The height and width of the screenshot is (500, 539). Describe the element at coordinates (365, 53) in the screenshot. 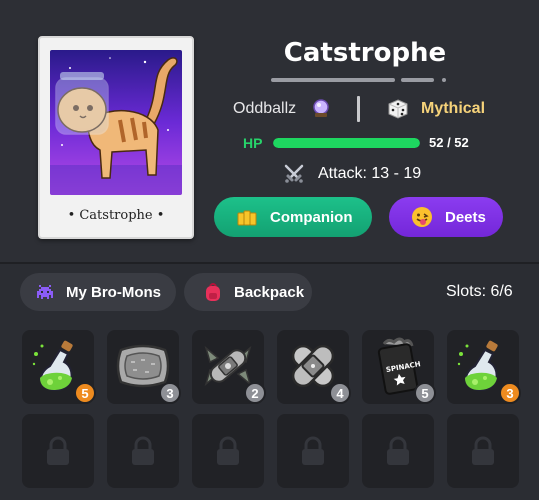

I see `monster-name: Catstrophe` at that location.